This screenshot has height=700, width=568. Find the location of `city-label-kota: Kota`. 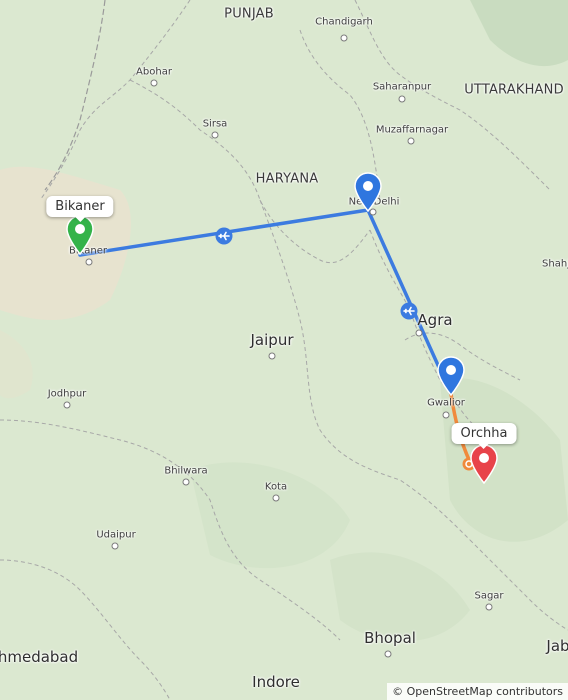

city-label-kota: Kota is located at coordinates (276, 487).